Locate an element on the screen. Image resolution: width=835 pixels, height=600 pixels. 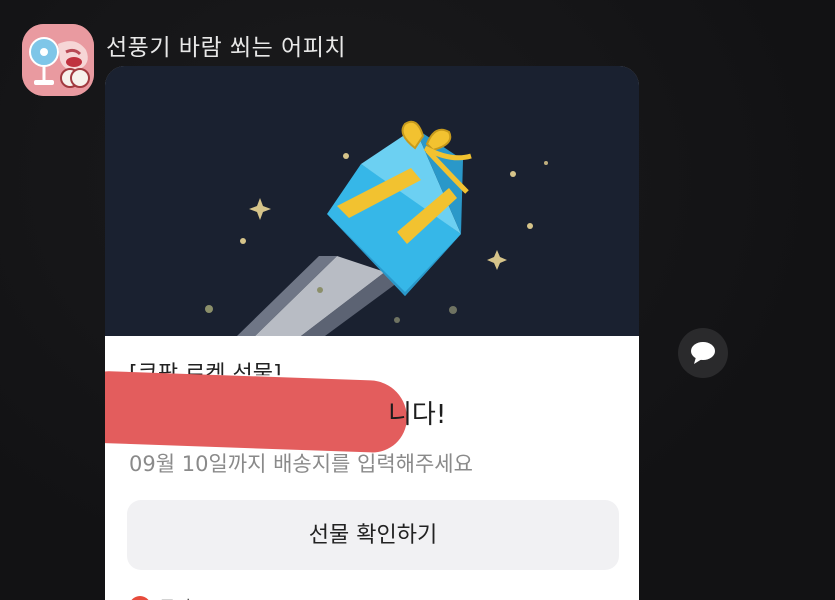
apeach-fan-avatar-icon is located at coordinates (58, 60).